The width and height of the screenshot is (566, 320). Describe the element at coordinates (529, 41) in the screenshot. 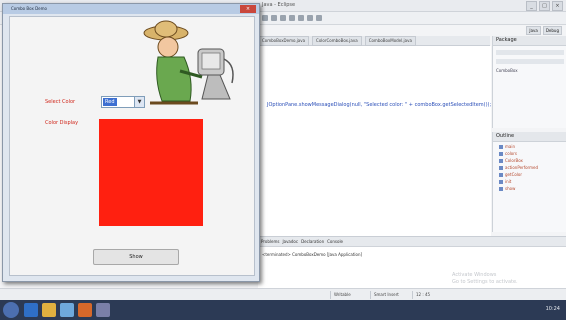

I see `package-panel-title: Package` at that location.